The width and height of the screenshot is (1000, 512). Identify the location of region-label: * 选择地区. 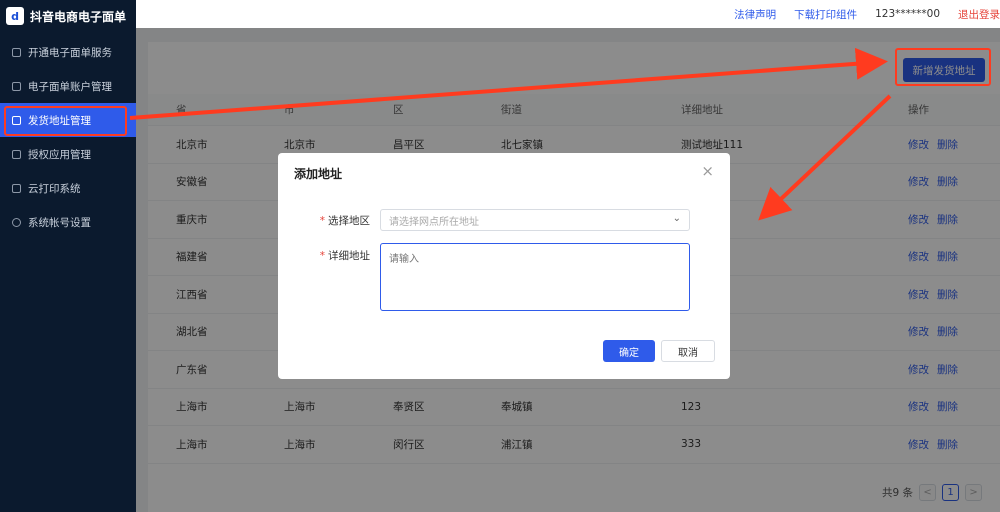
(330, 220).